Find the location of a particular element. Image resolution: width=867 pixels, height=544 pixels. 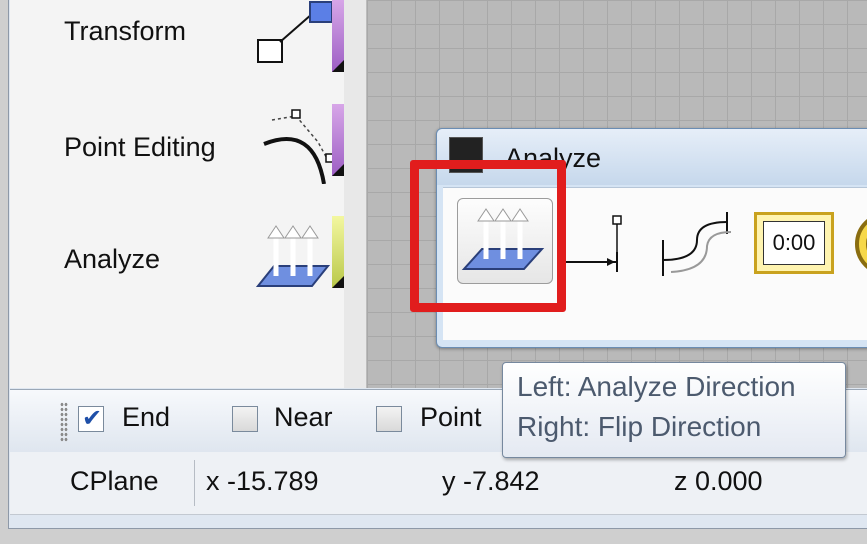

osnap-near-checkbox is located at coordinates (245, 419).